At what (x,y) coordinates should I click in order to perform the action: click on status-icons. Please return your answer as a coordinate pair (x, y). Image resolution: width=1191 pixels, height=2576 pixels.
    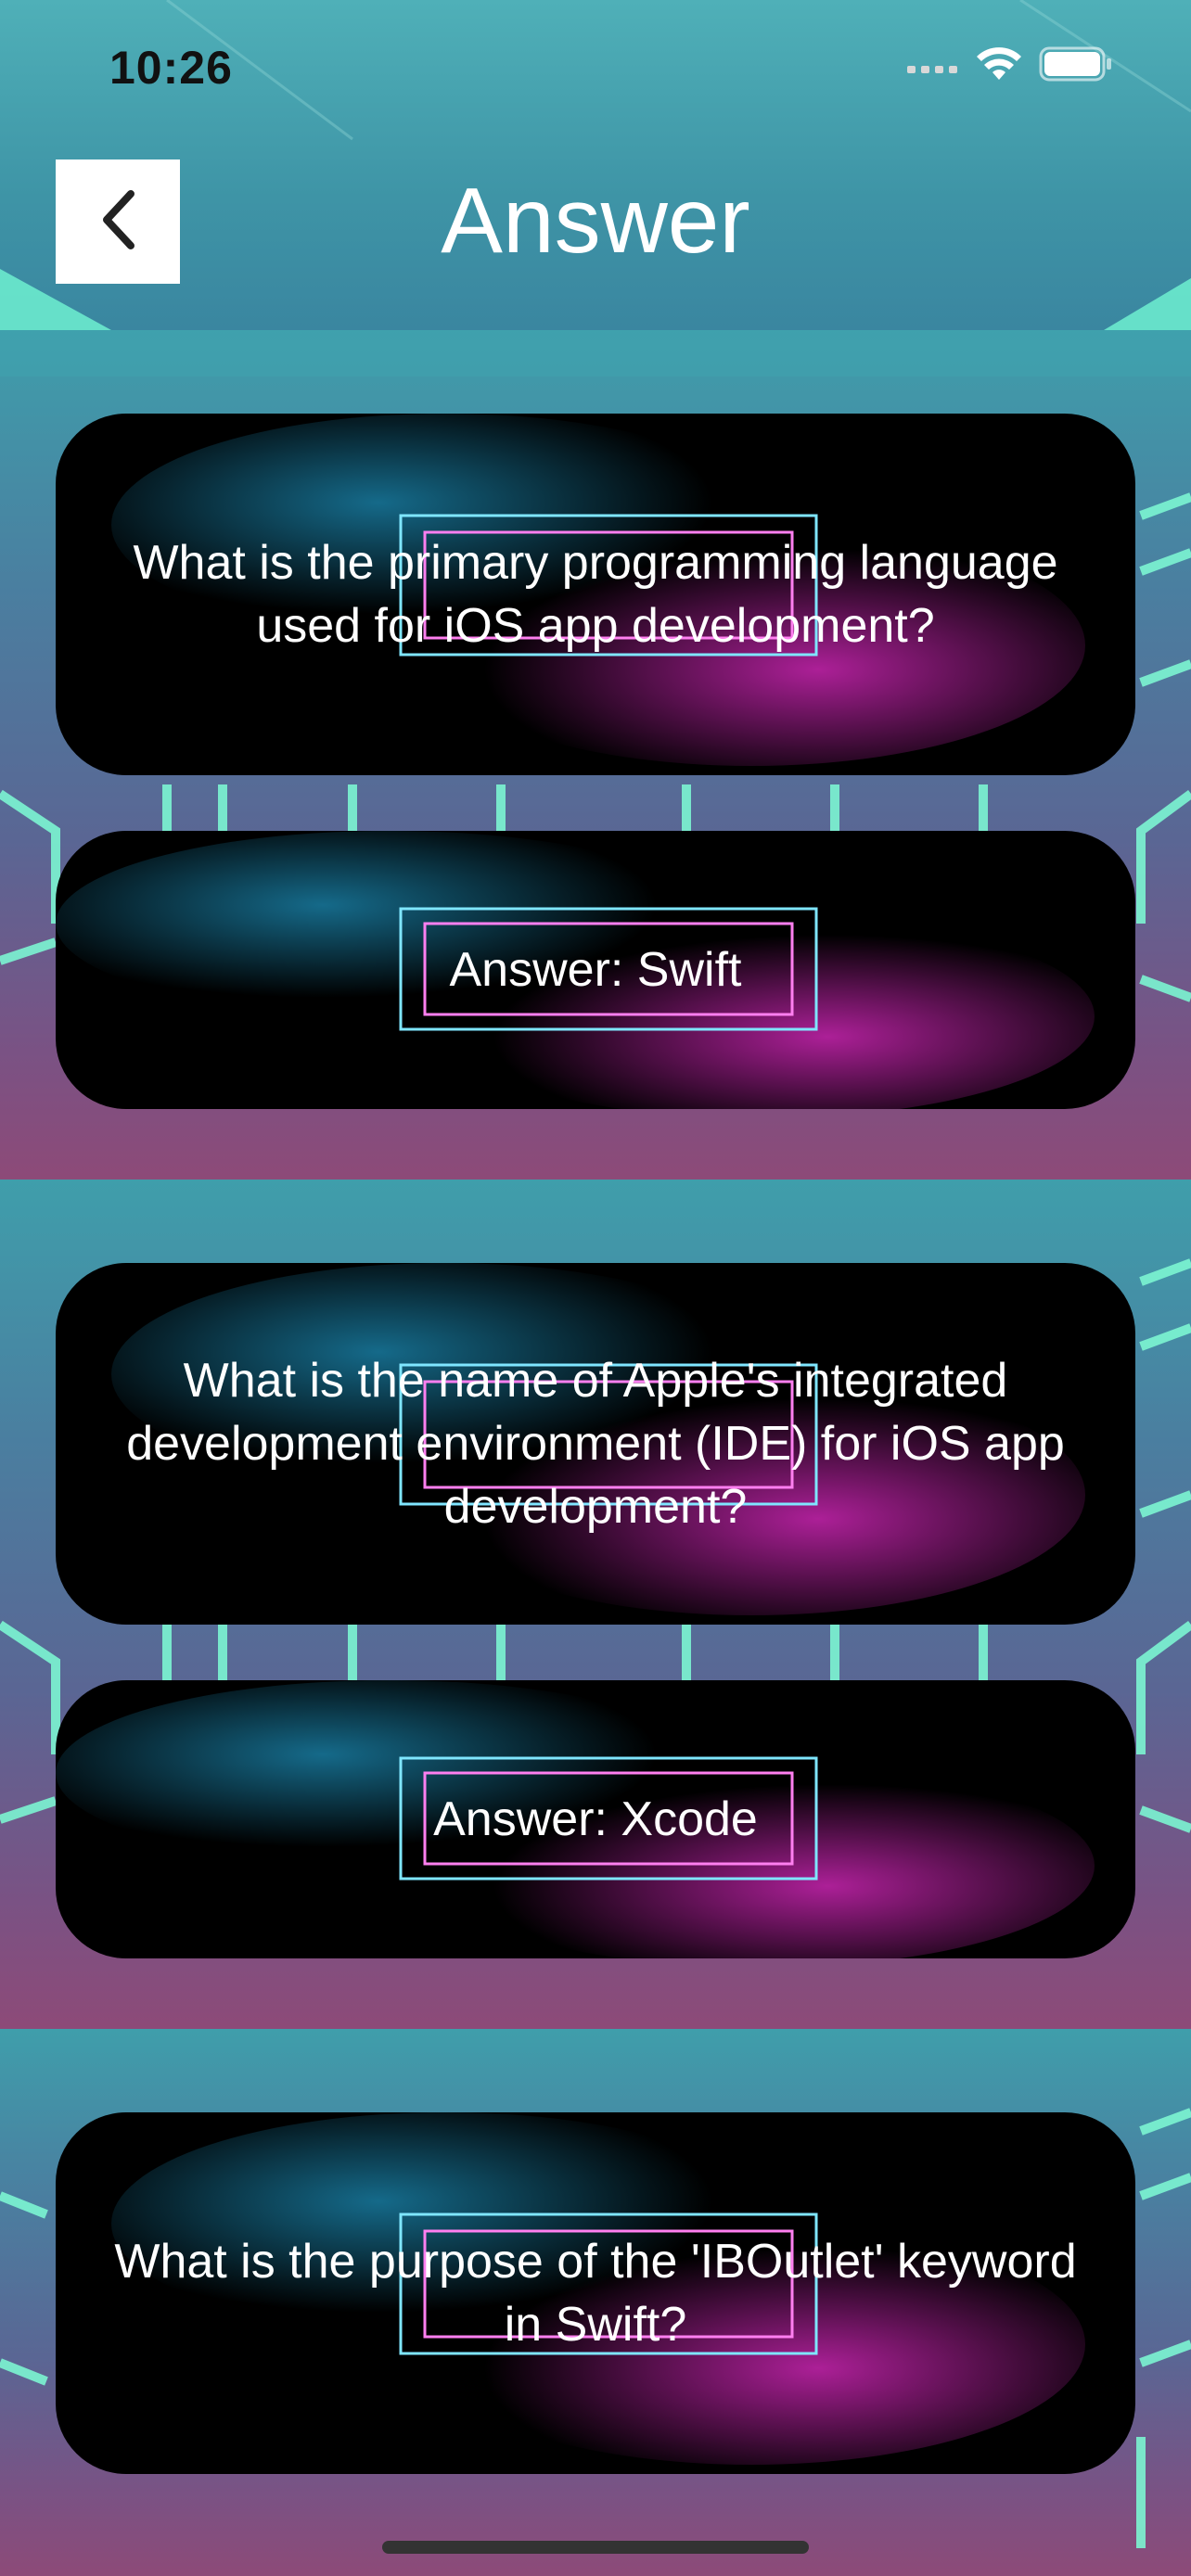
    Looking at the image, I should click on (1010, 66).